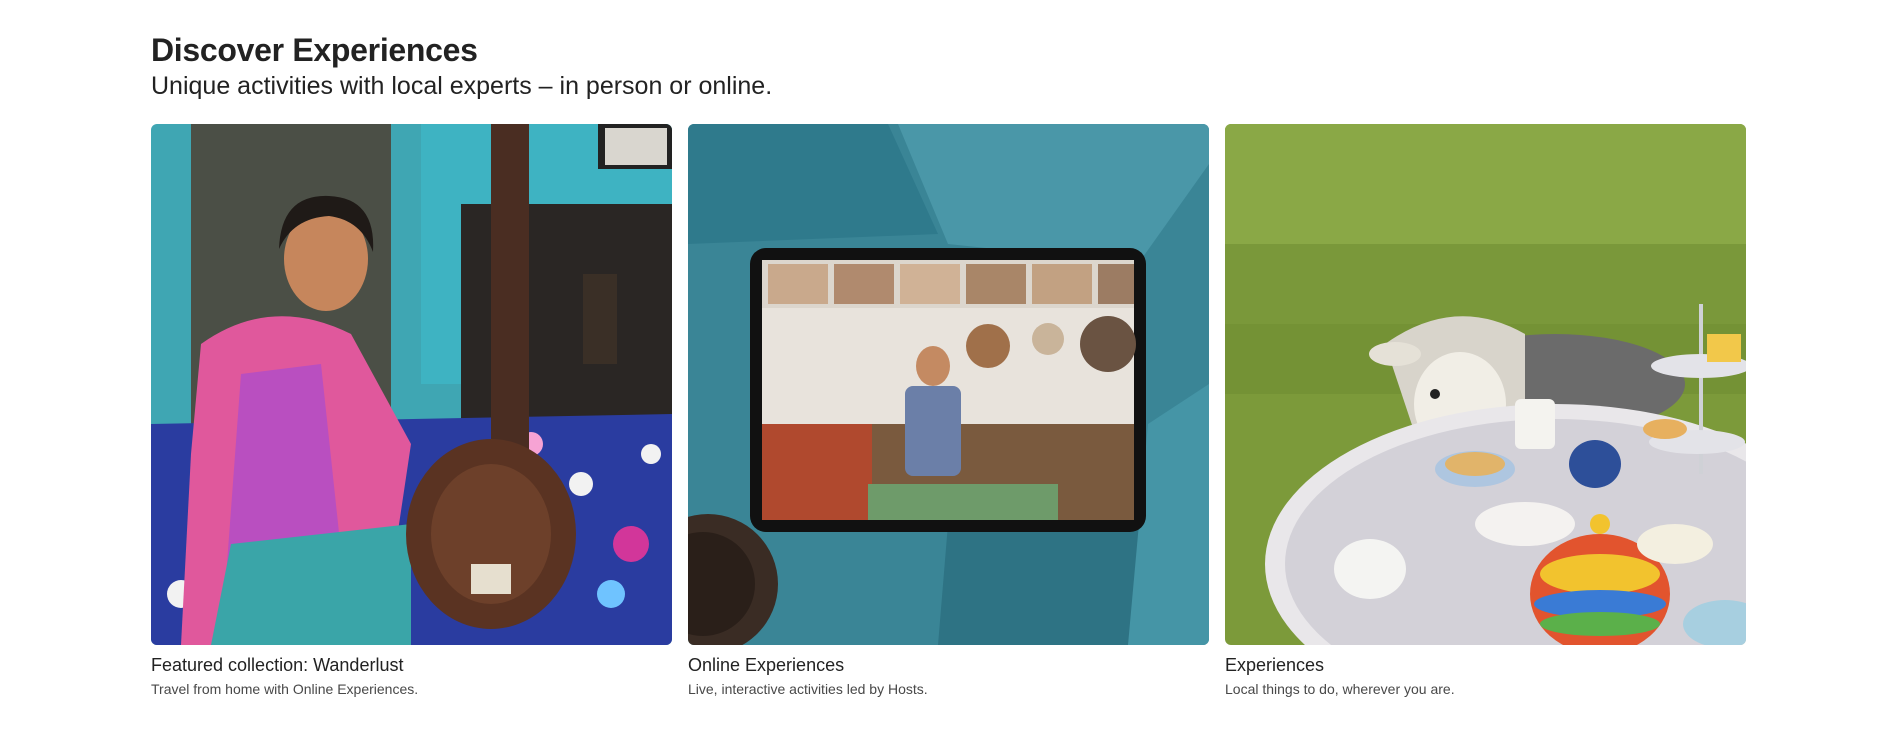  What do you see at coordinates (411, 665) in the screenshot?
I see `card-title: Featured collection: Wanderlust` at bounding box center [411, 665].